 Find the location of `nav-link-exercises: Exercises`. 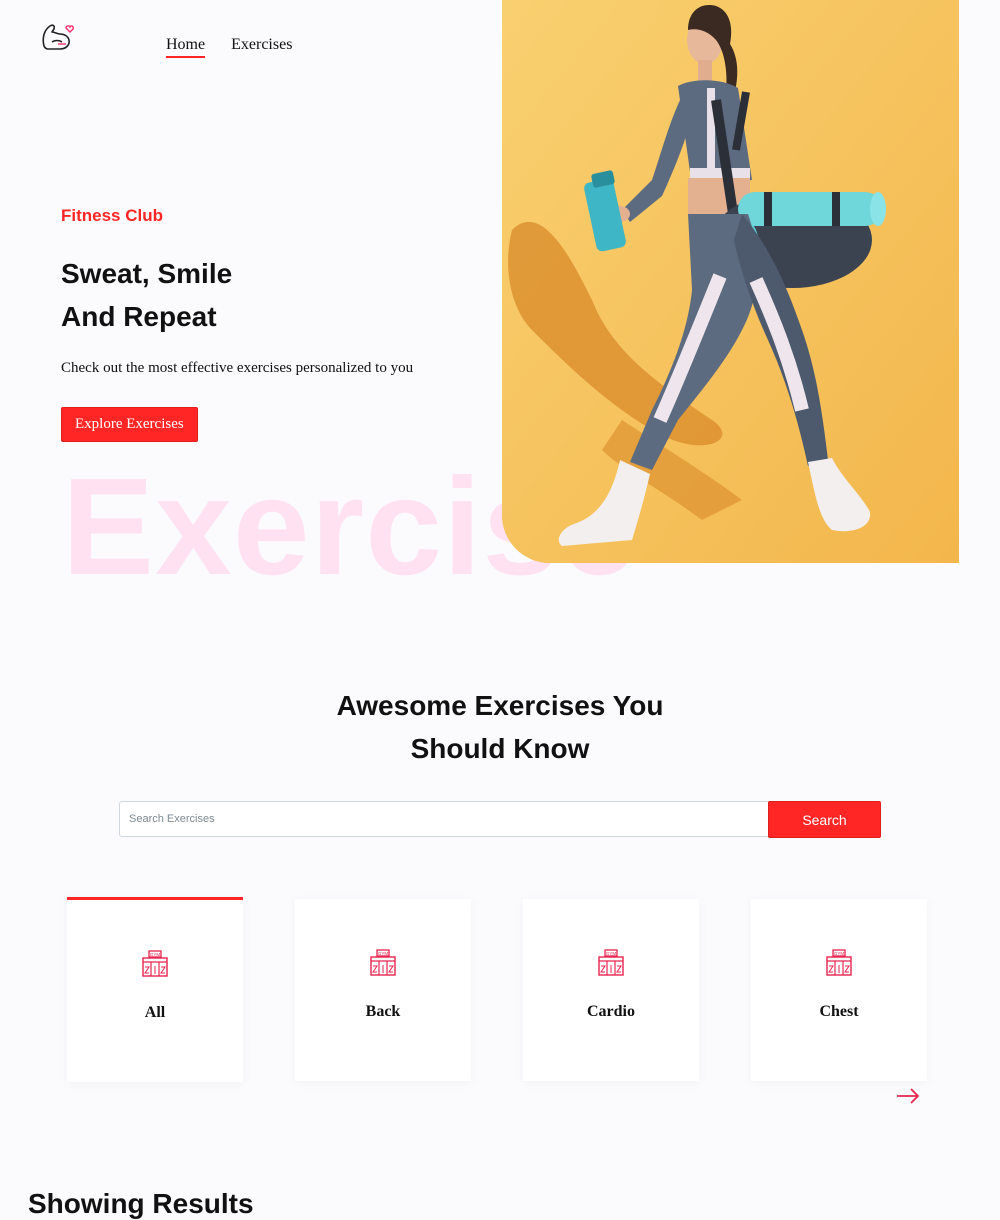

nav-link-exercises: Exercises is located at coordinates (261, 45).